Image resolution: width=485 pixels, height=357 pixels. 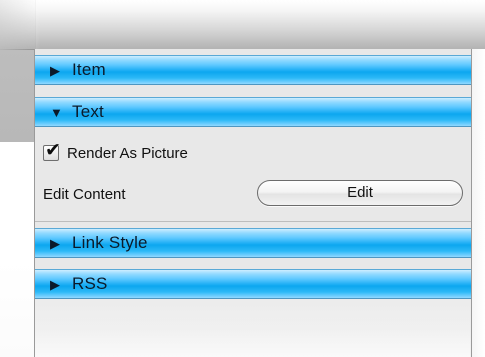 What do you see at coordinates (477, 203) in the screenshot?
I see `window-edge` at bounding box center [477, 203].